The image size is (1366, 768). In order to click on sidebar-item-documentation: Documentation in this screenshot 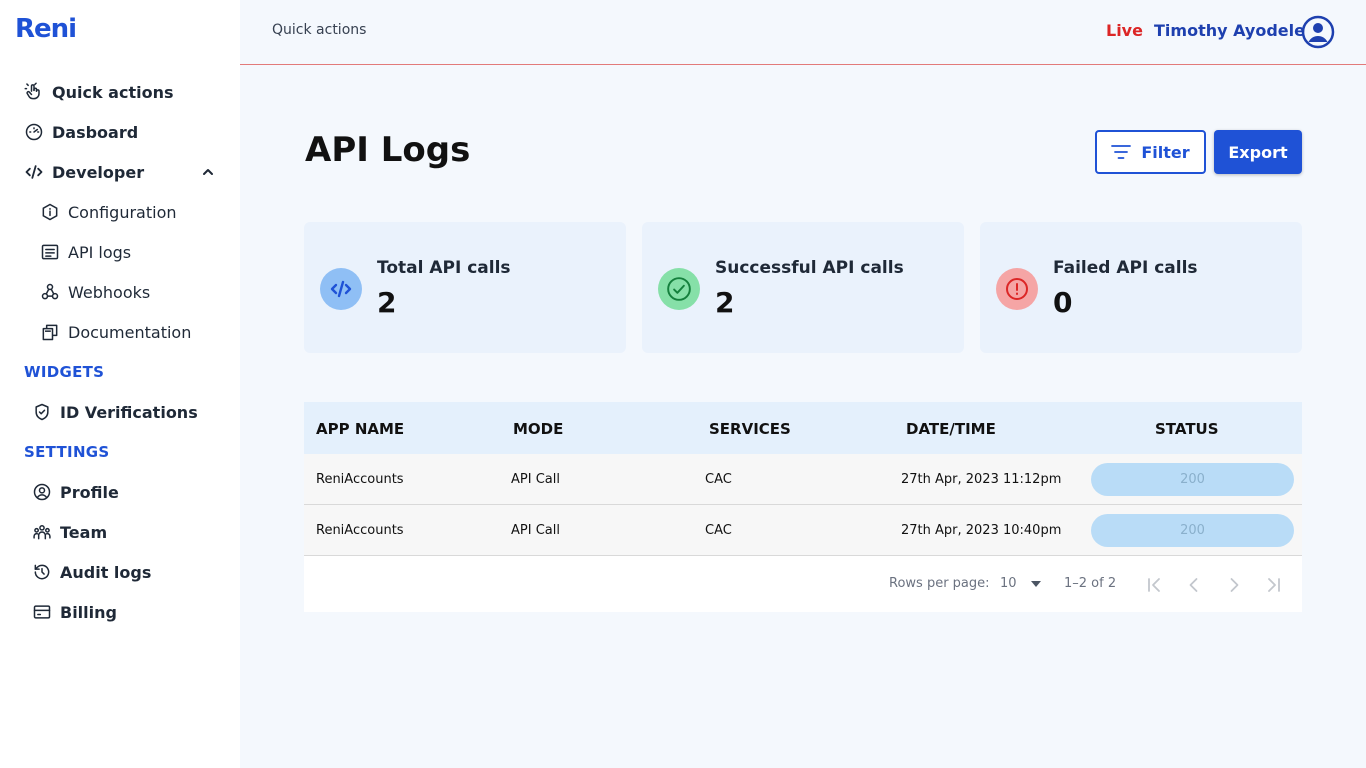, I will do `click(115, 332)`.